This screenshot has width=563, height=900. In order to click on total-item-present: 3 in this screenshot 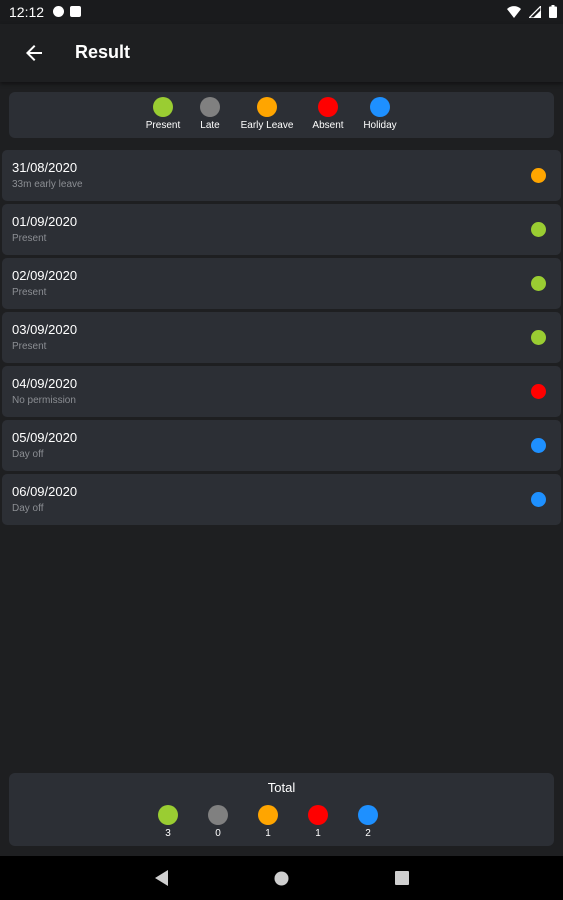, I will do `click(168, 822)`.